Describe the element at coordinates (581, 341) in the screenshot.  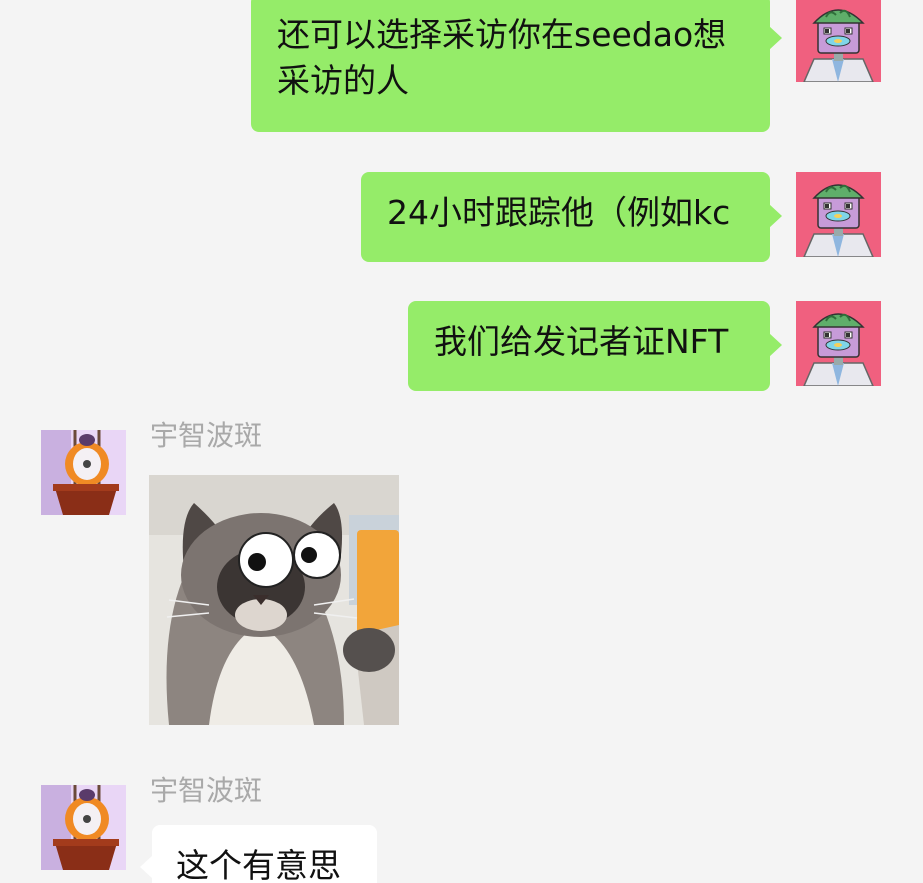
I see `message-text: 我们给发记者证NFT` at that location.